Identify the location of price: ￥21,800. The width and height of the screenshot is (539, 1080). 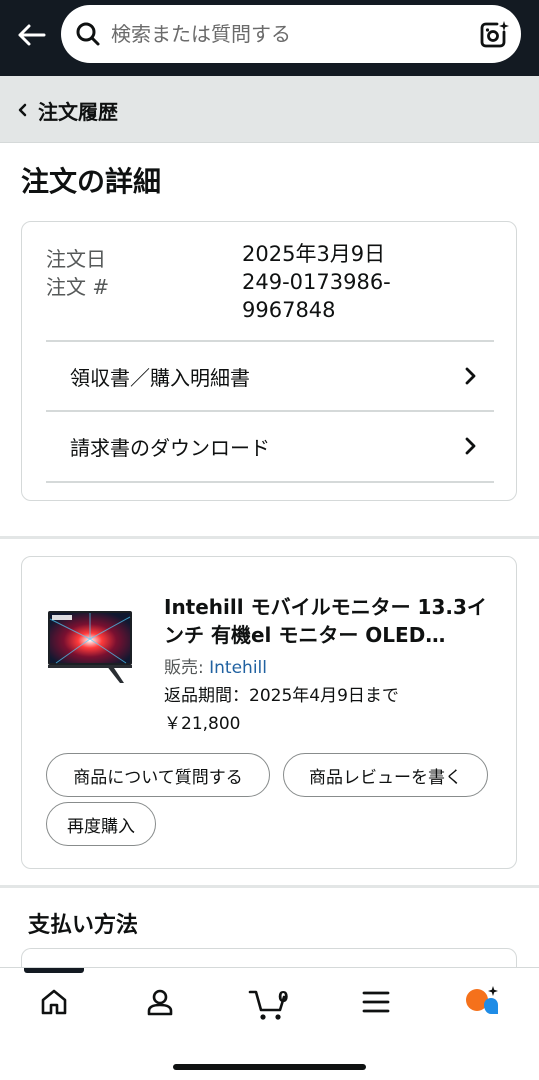
(202, 724).